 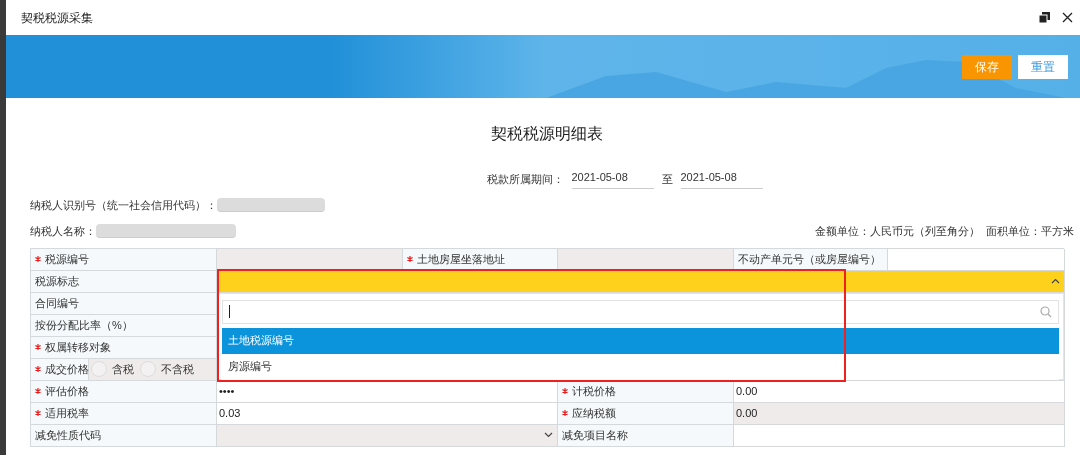 I want to click on table-cell: 0.03, so click(x=387, y=413).